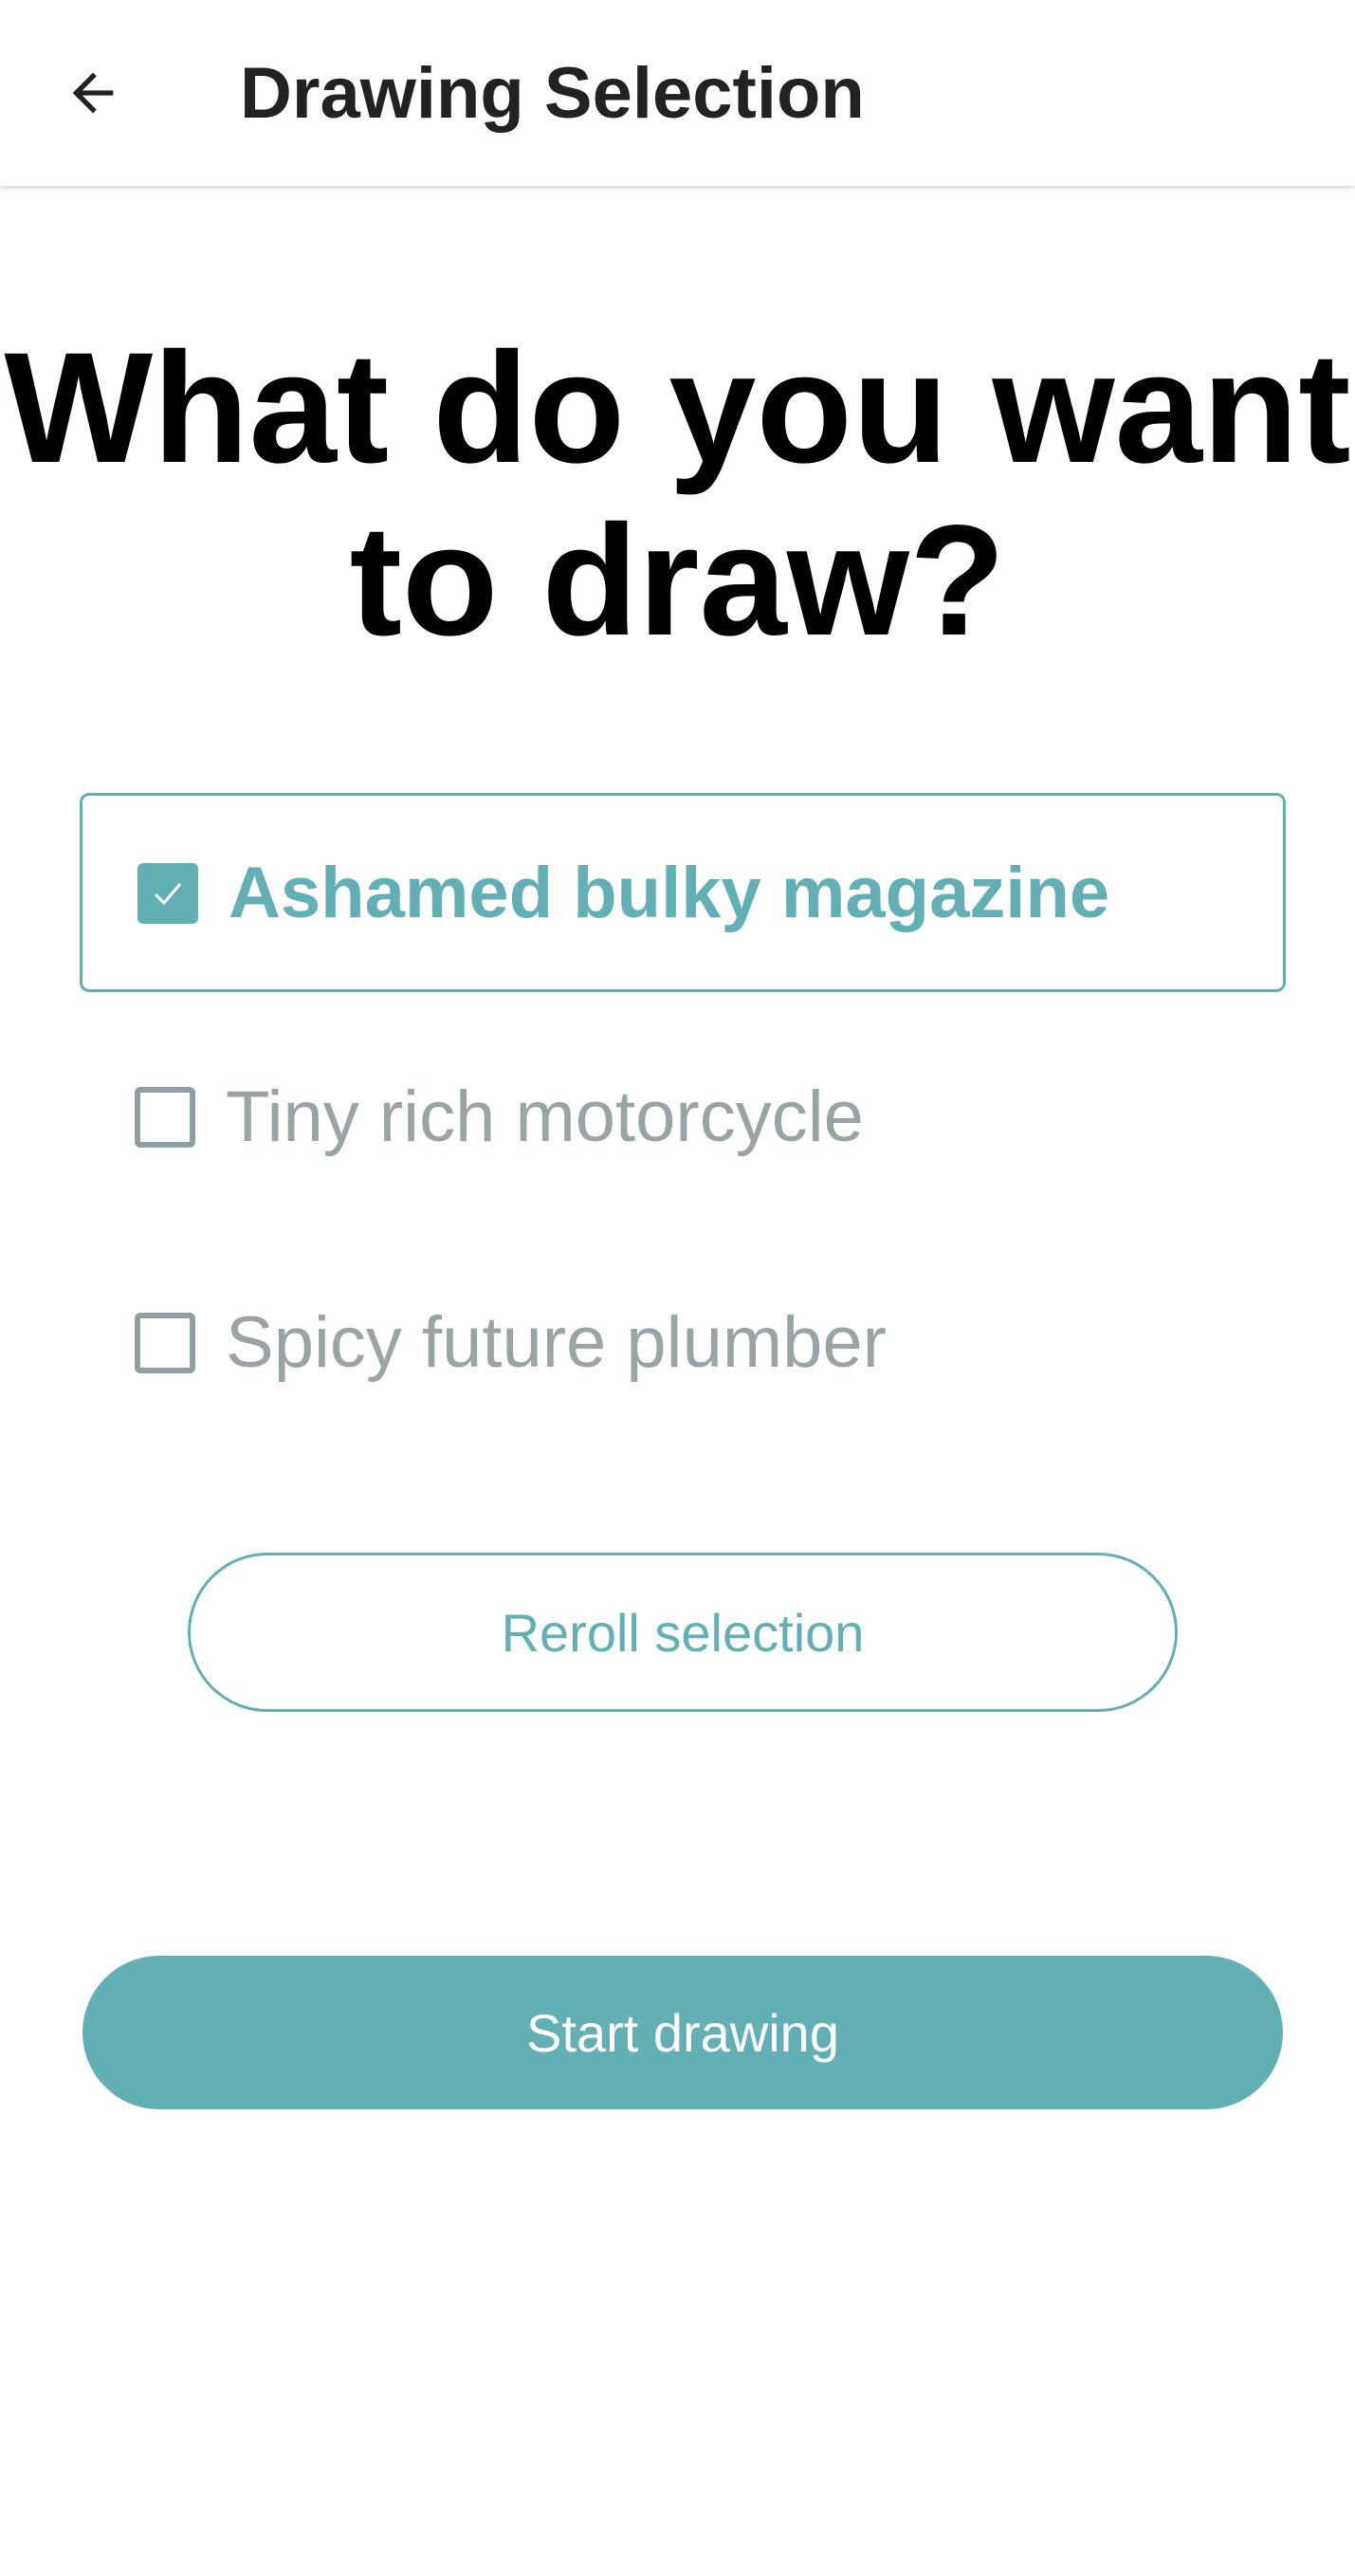 Image resolution: width=1355 pixels, height=2576 pixels. What do you see at coordinates (677, 408) in the screenshot?
I see `headline-line-1: What do you want` at bounding box center [677, 408].